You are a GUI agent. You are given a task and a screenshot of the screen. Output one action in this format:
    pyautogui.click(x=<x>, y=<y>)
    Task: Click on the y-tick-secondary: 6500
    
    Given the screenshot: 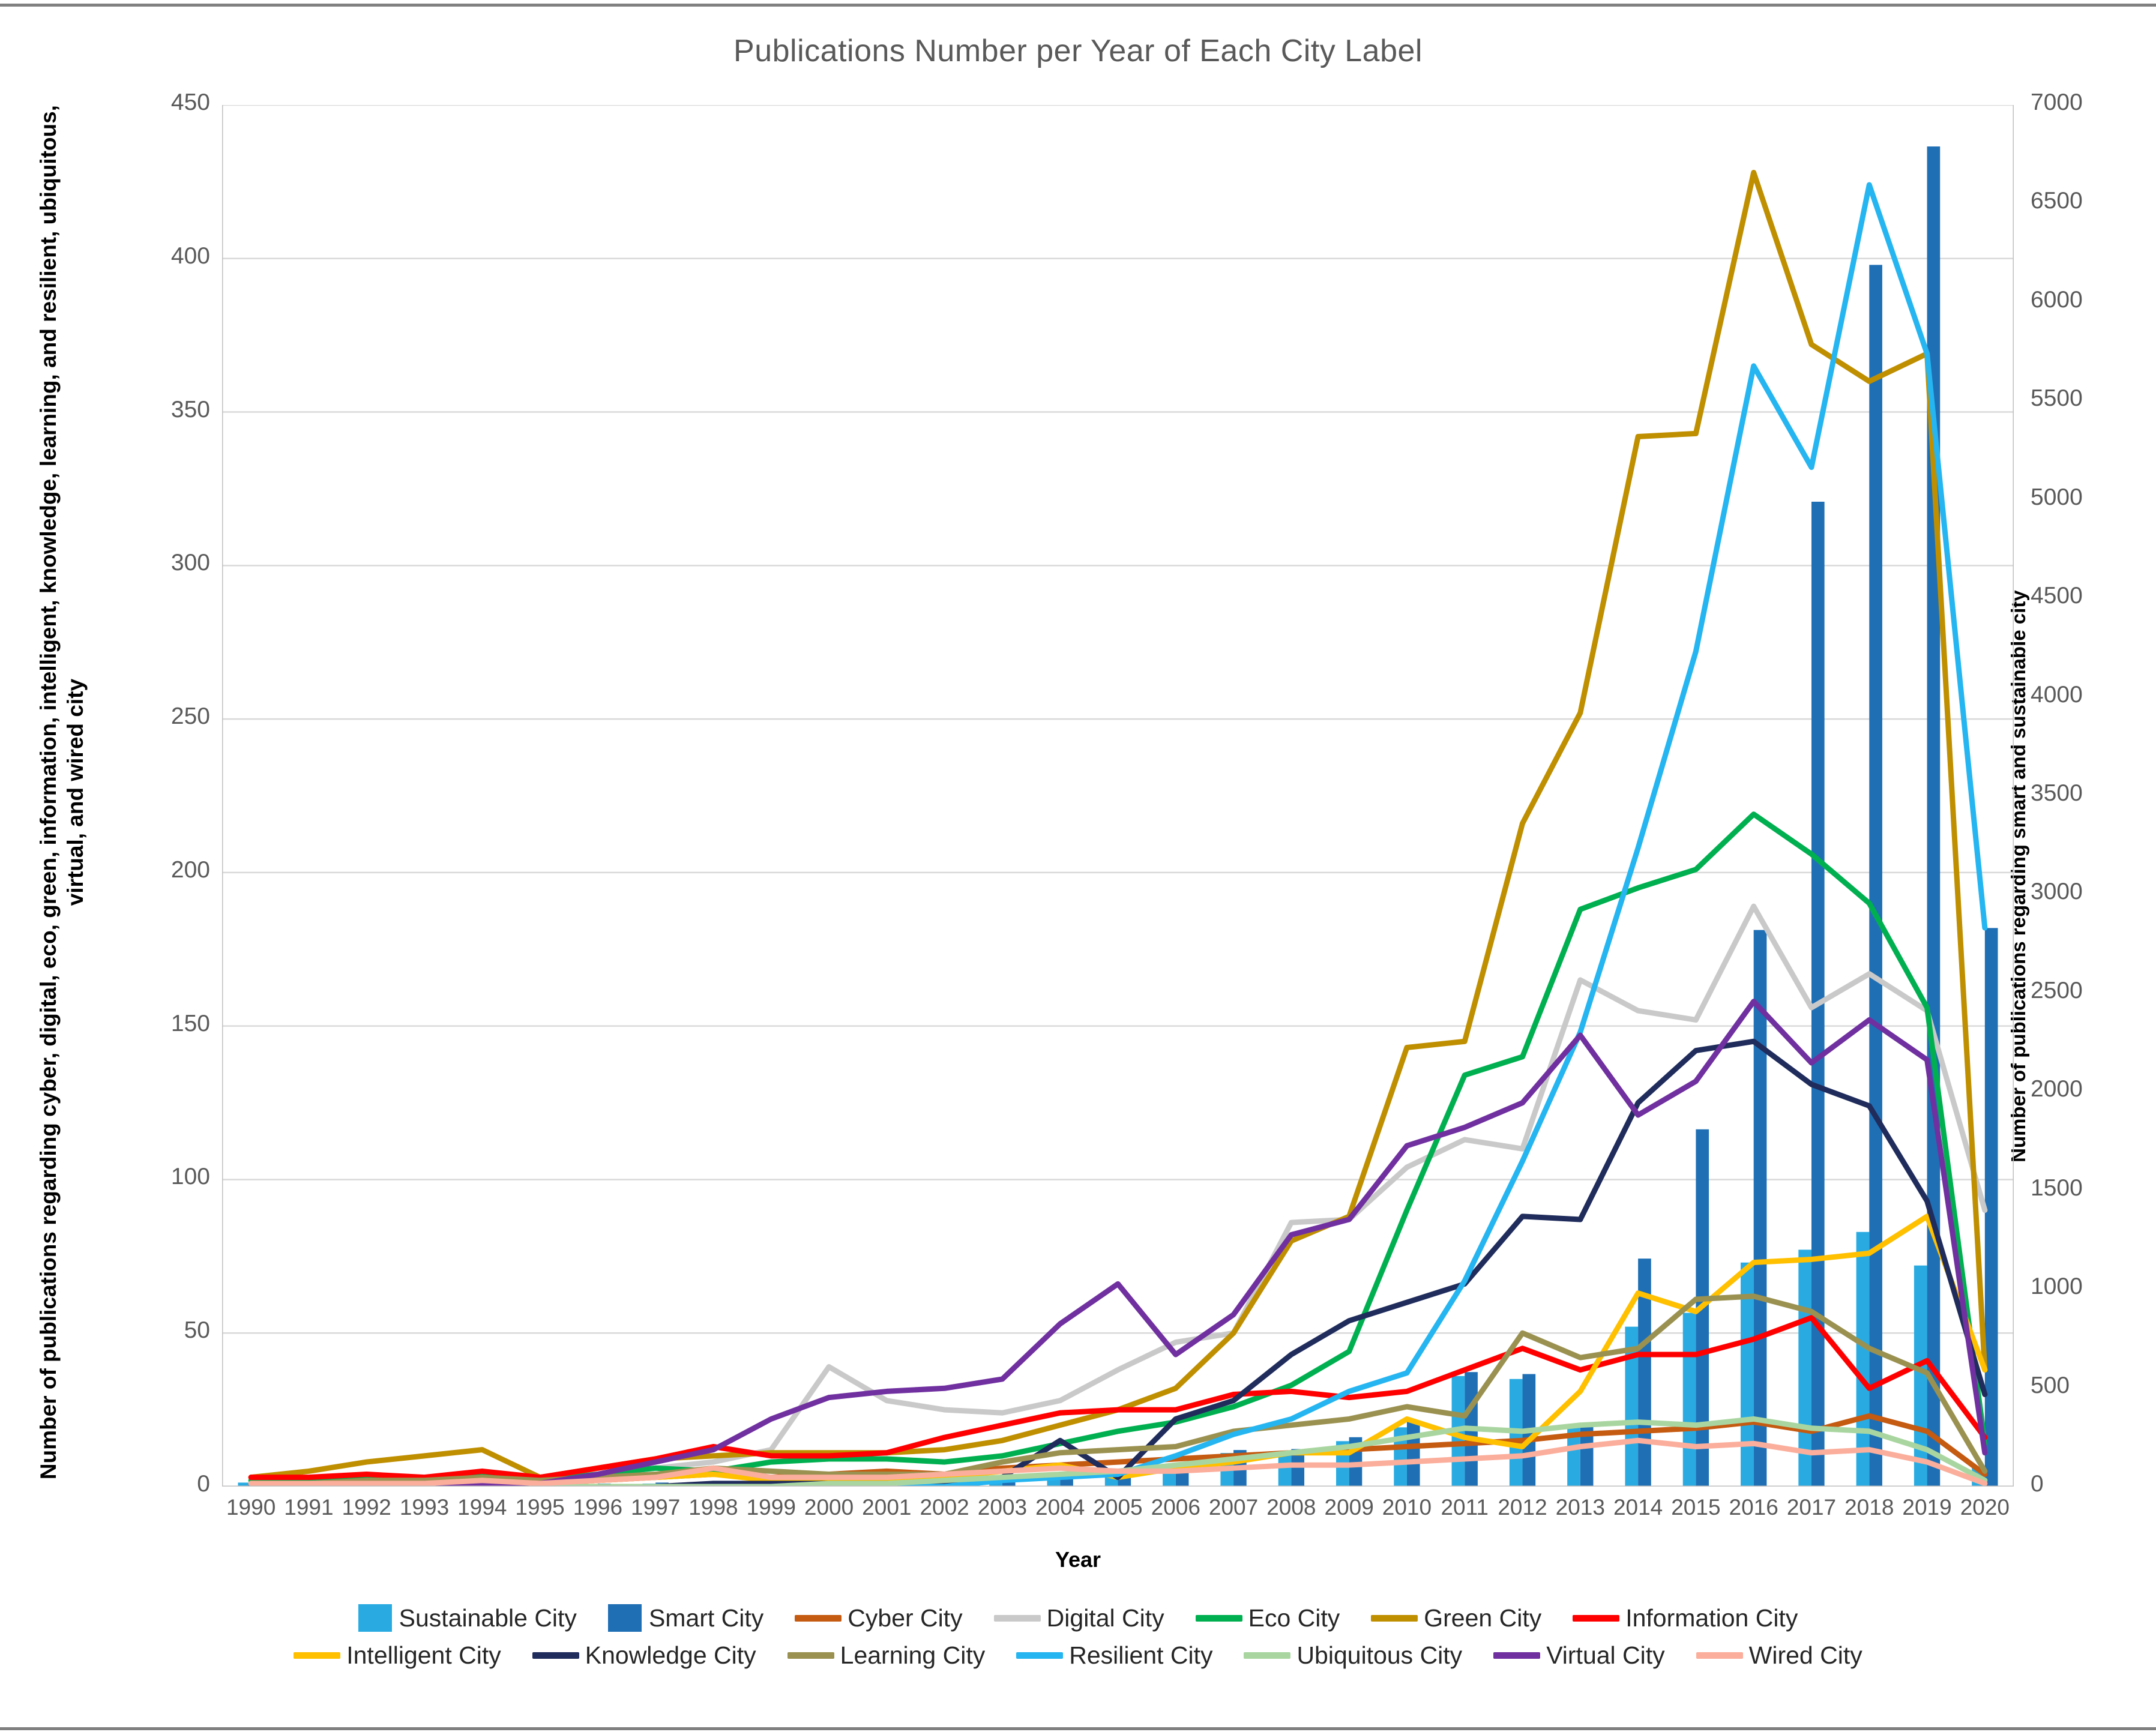 What is the action you would take?
    pyautogui.click(x=2057, y=201)
    